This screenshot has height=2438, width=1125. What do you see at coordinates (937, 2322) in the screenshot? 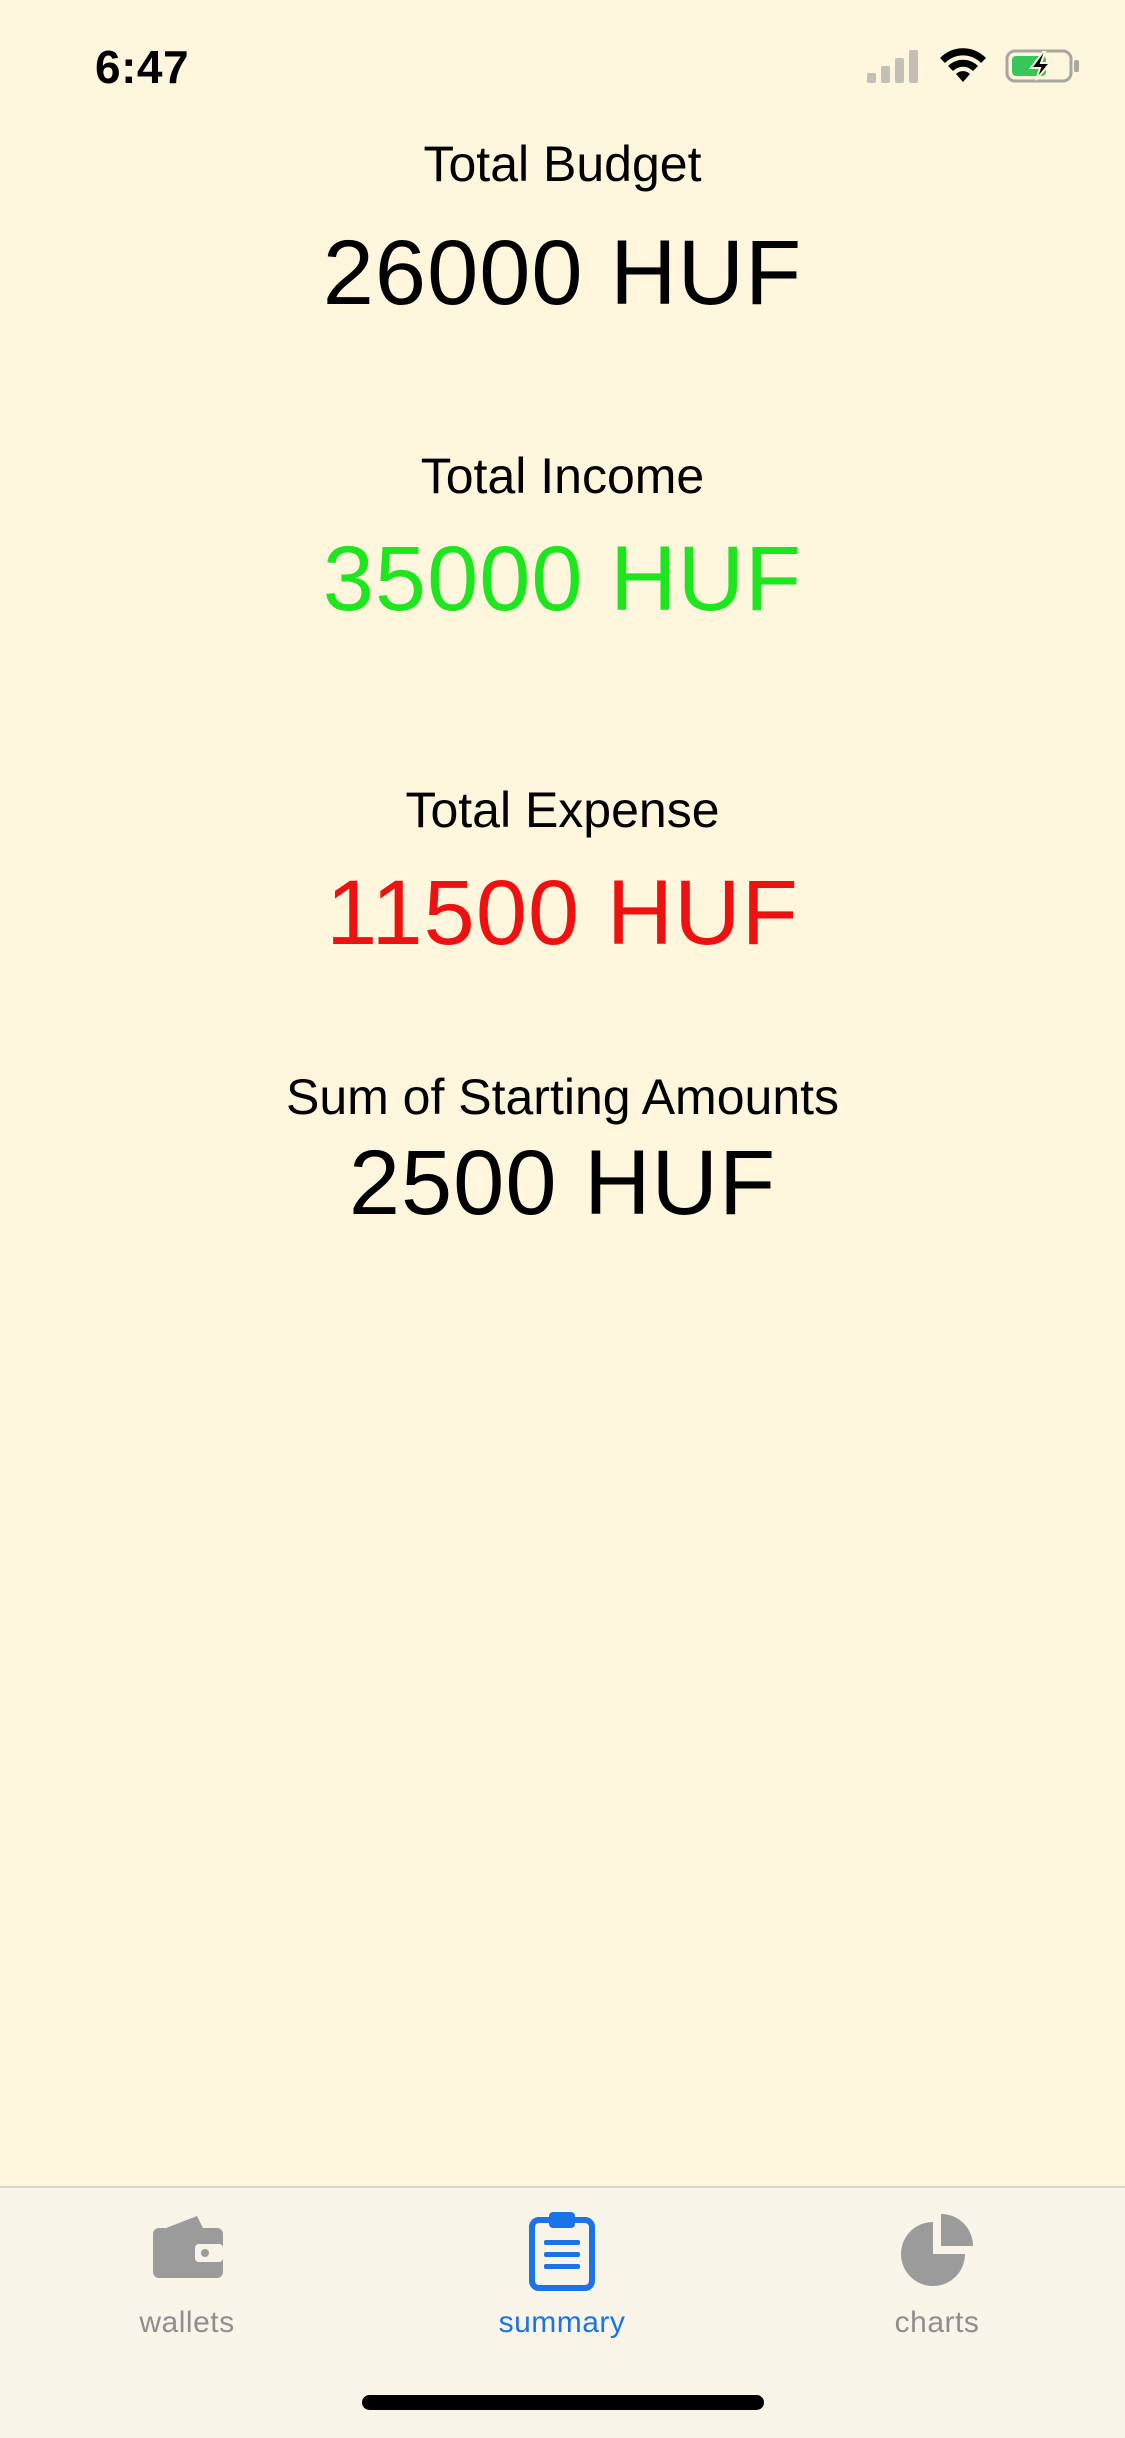
I see `tab-charts-label: charts` at bounding box center [937, 2322].